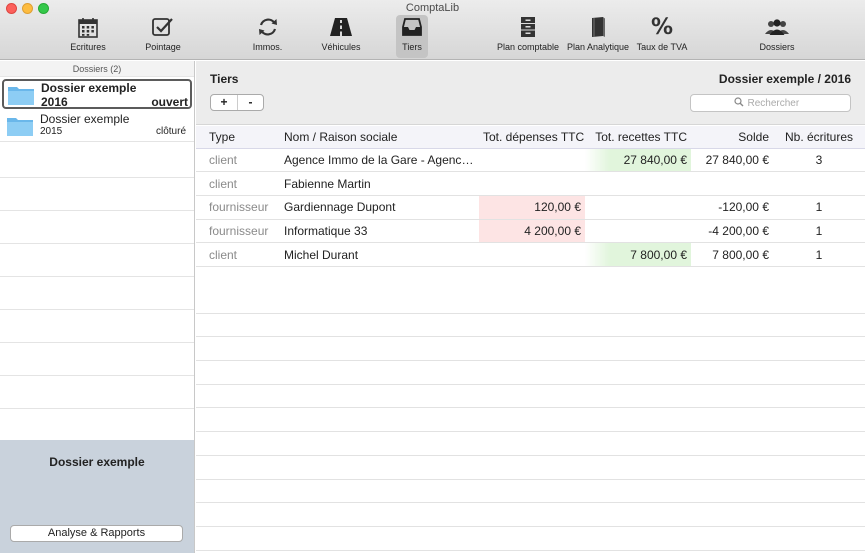 Image resolution: width=865 pixels, height=553 pixels. I want to click on tiers-header: Tiers Dossier exemple / 2016 + -, so click(530, 93).